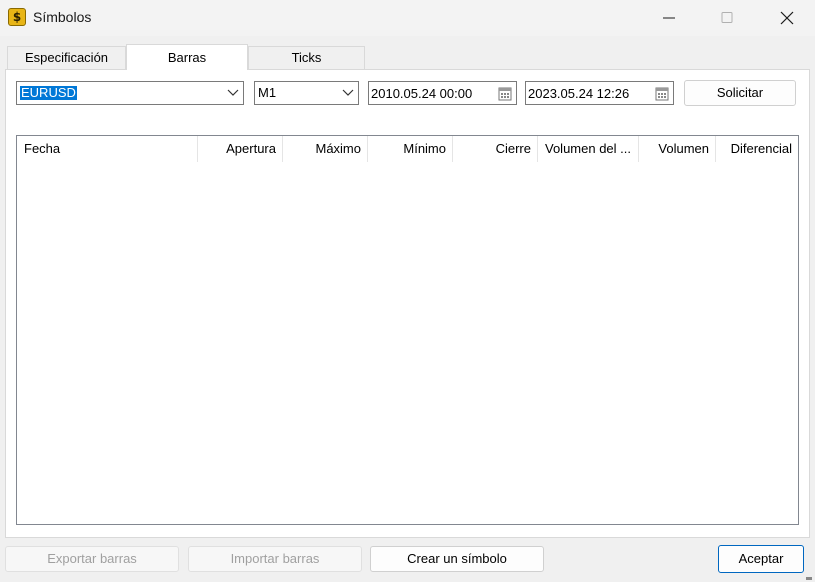 This screenshot has width=815, height=582. I want to click on close-button, so click(787, 18).